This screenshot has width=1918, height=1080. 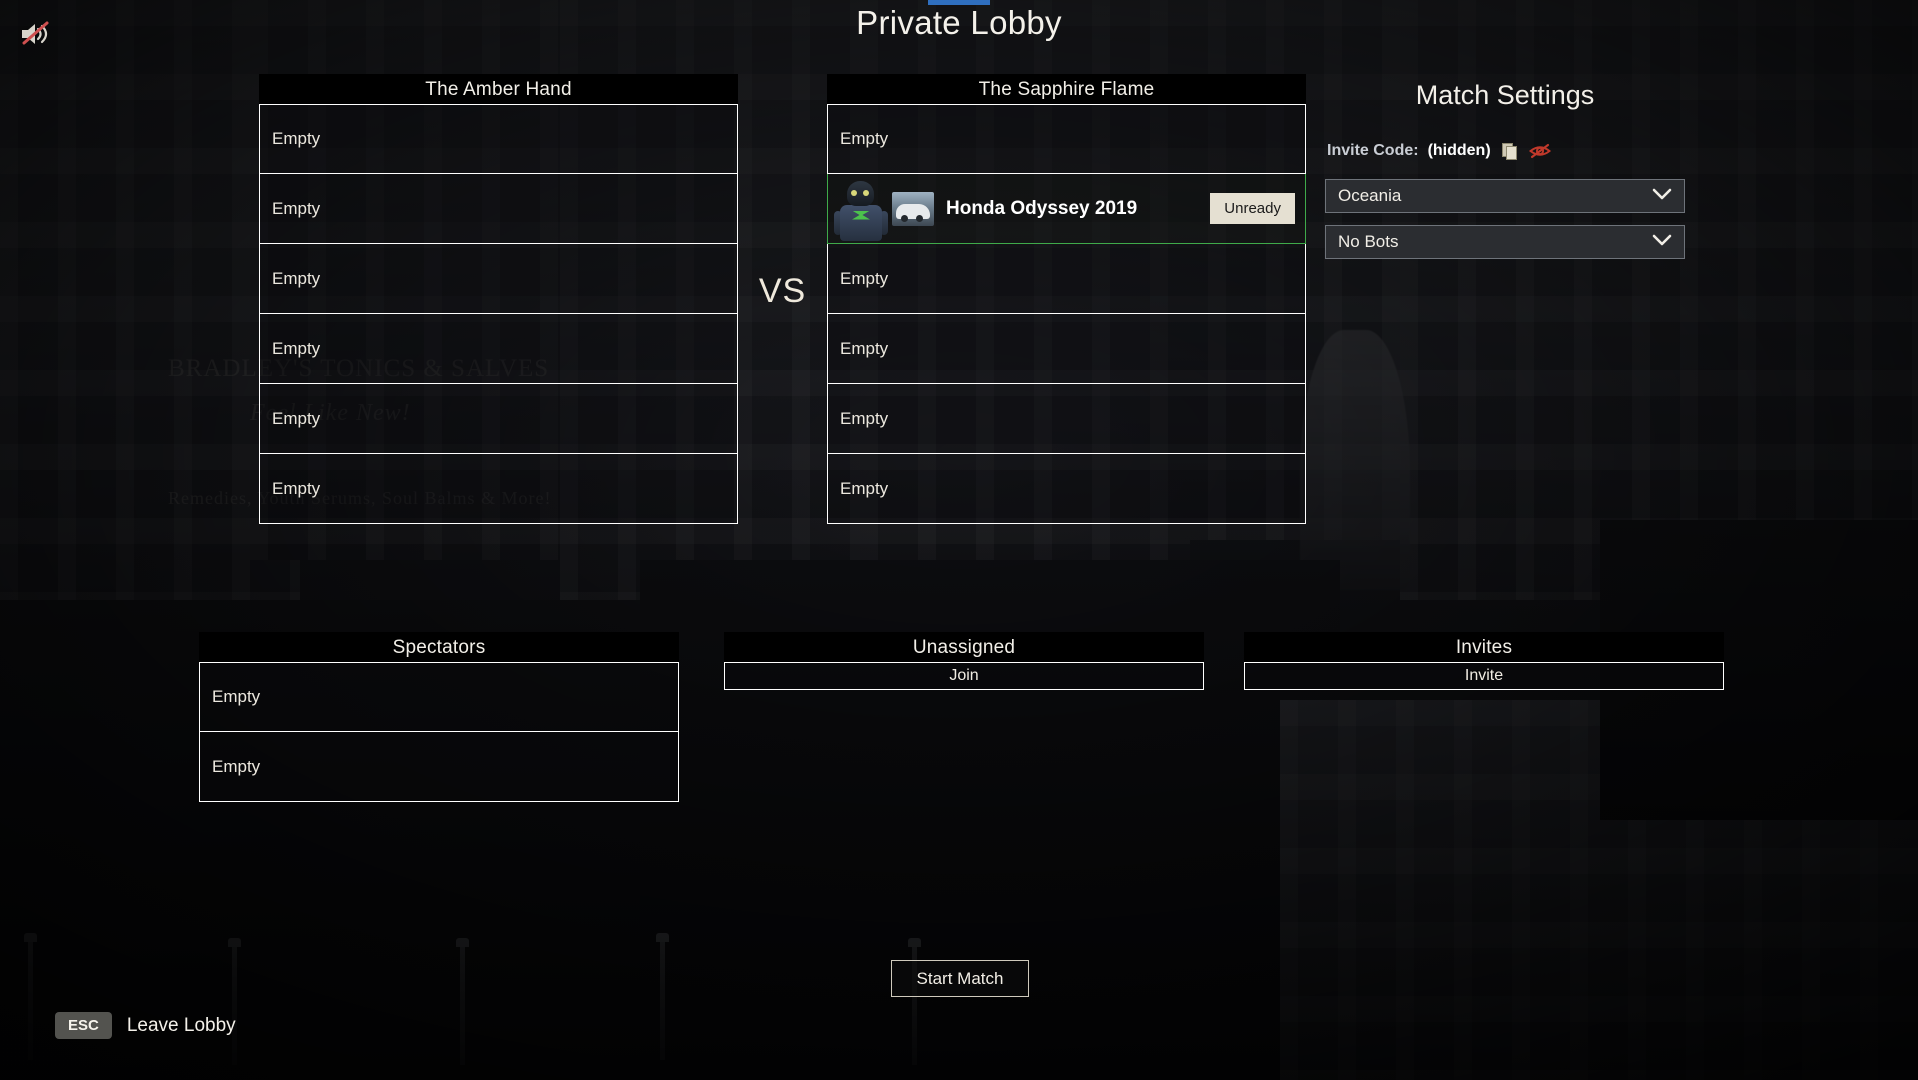 I want to click on region-dropdown-value: Oceania, so click(x=1370, y=195).